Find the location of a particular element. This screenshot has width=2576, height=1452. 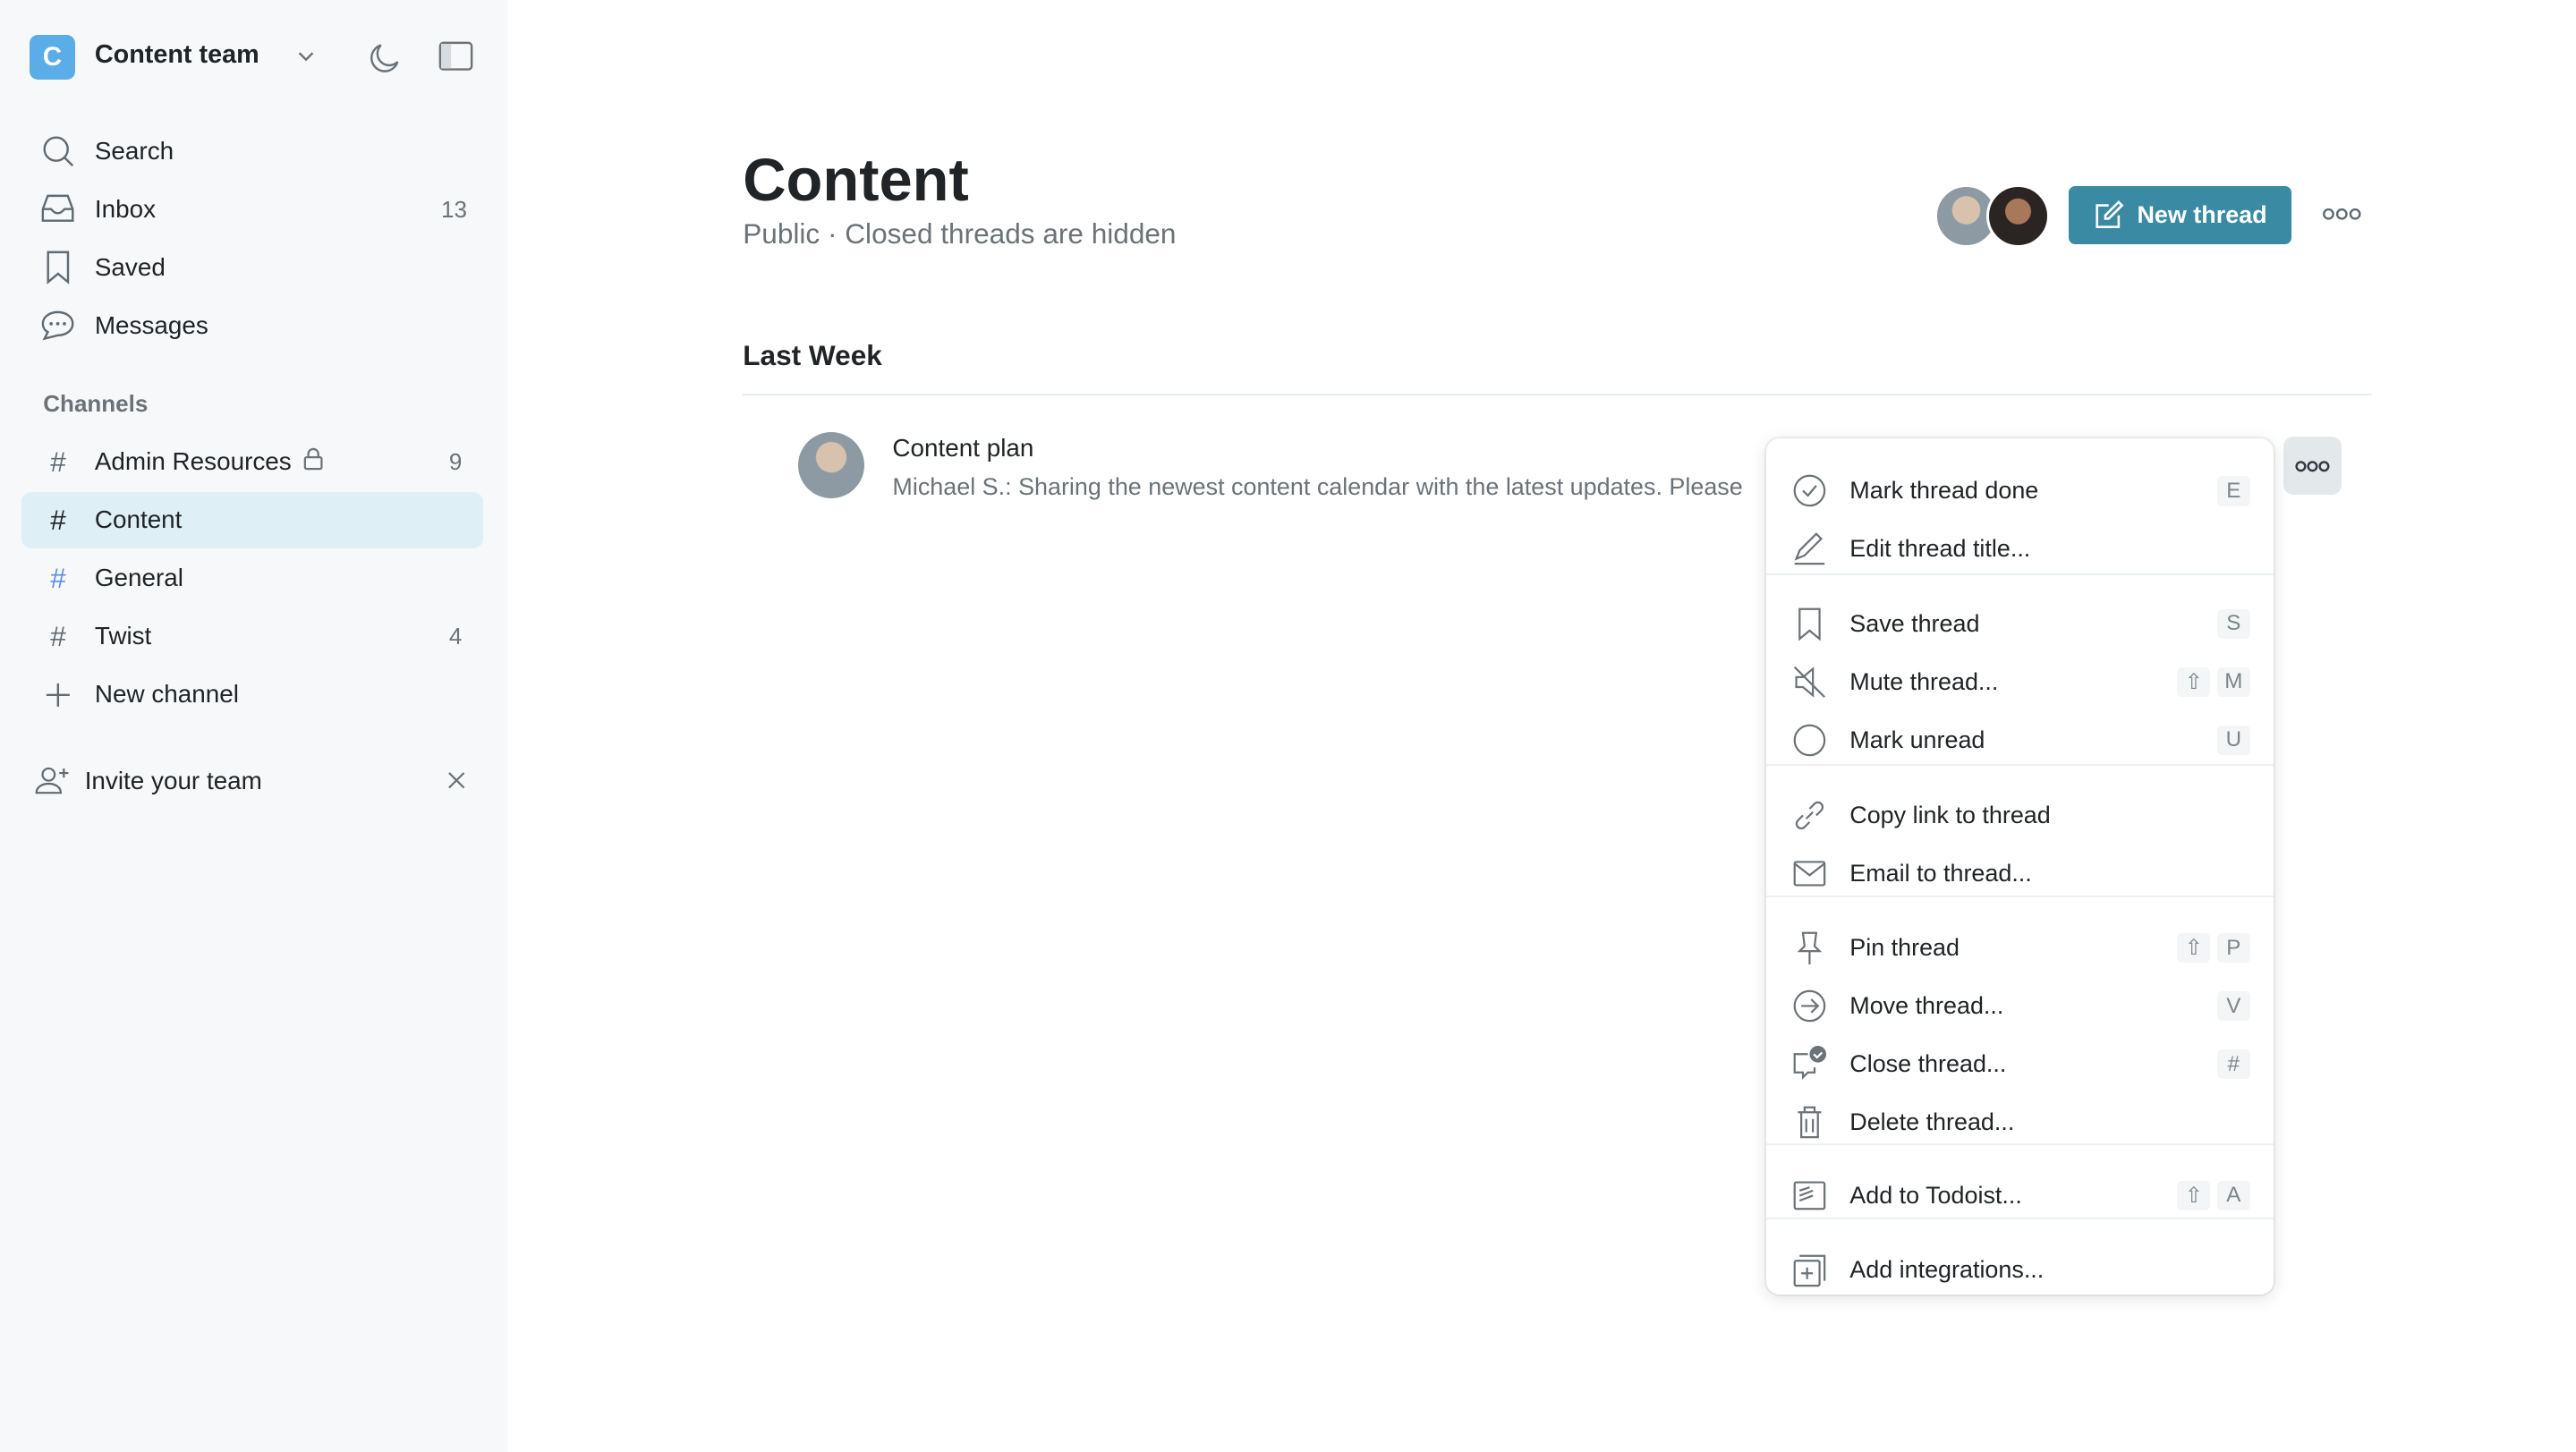

menu-item-label: Save thread is located at coordinates (1914, 623).